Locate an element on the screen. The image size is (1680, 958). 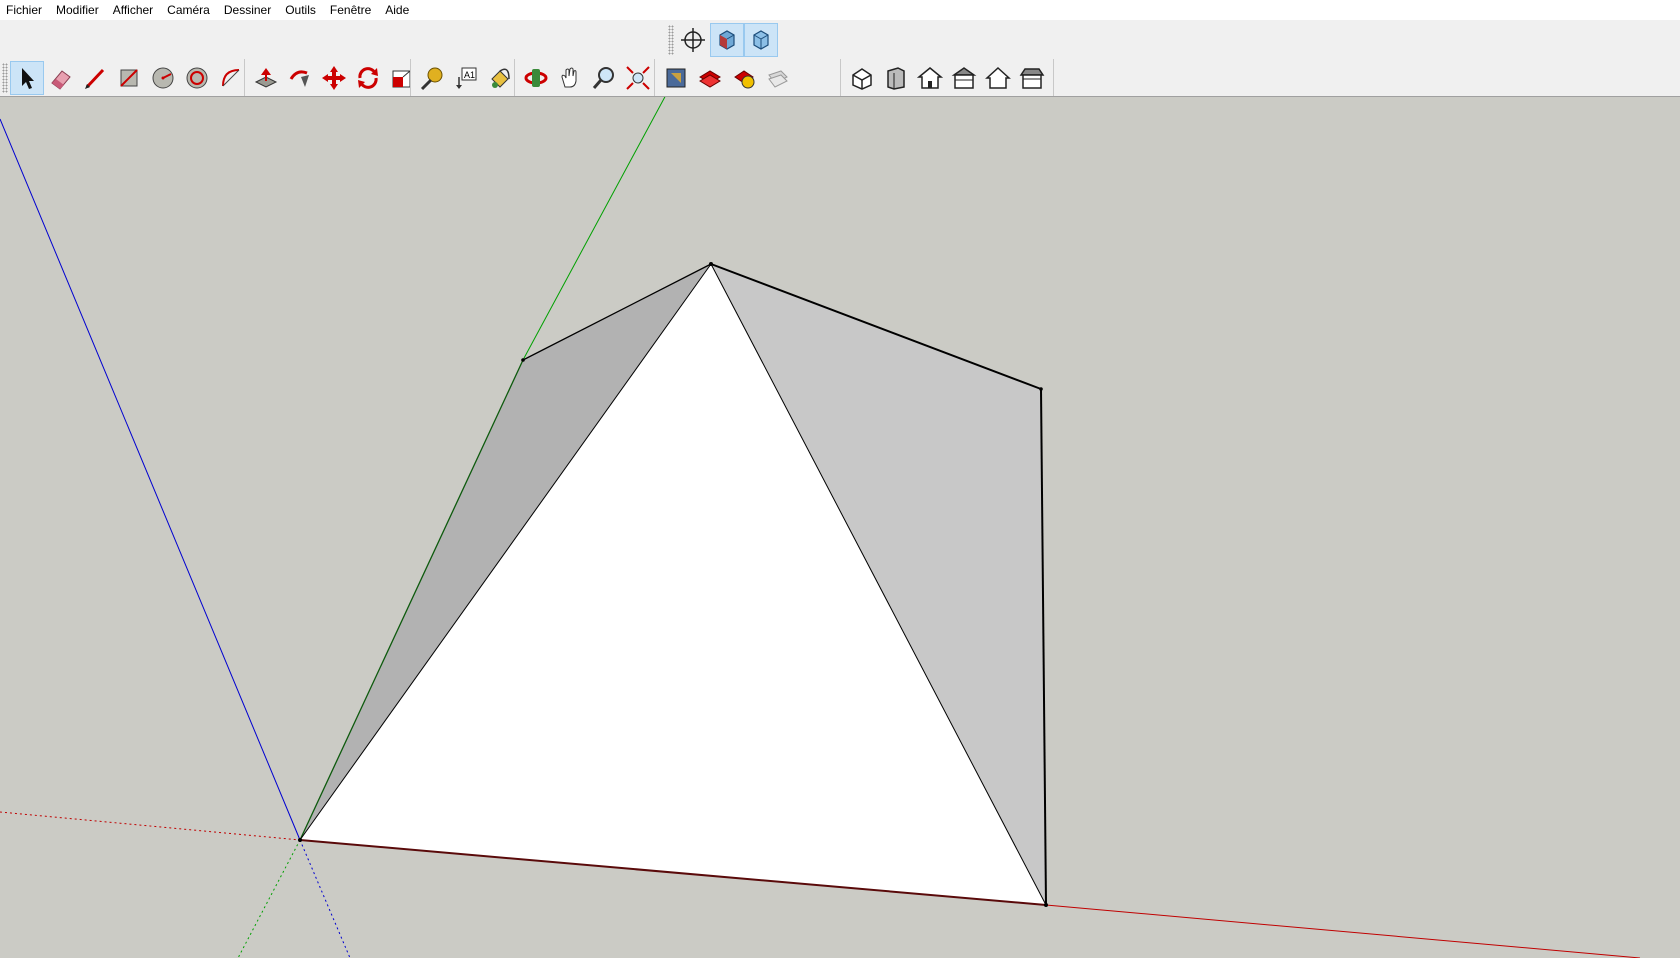
menu-draw: Dessiner is located at coordinates (247, 10).